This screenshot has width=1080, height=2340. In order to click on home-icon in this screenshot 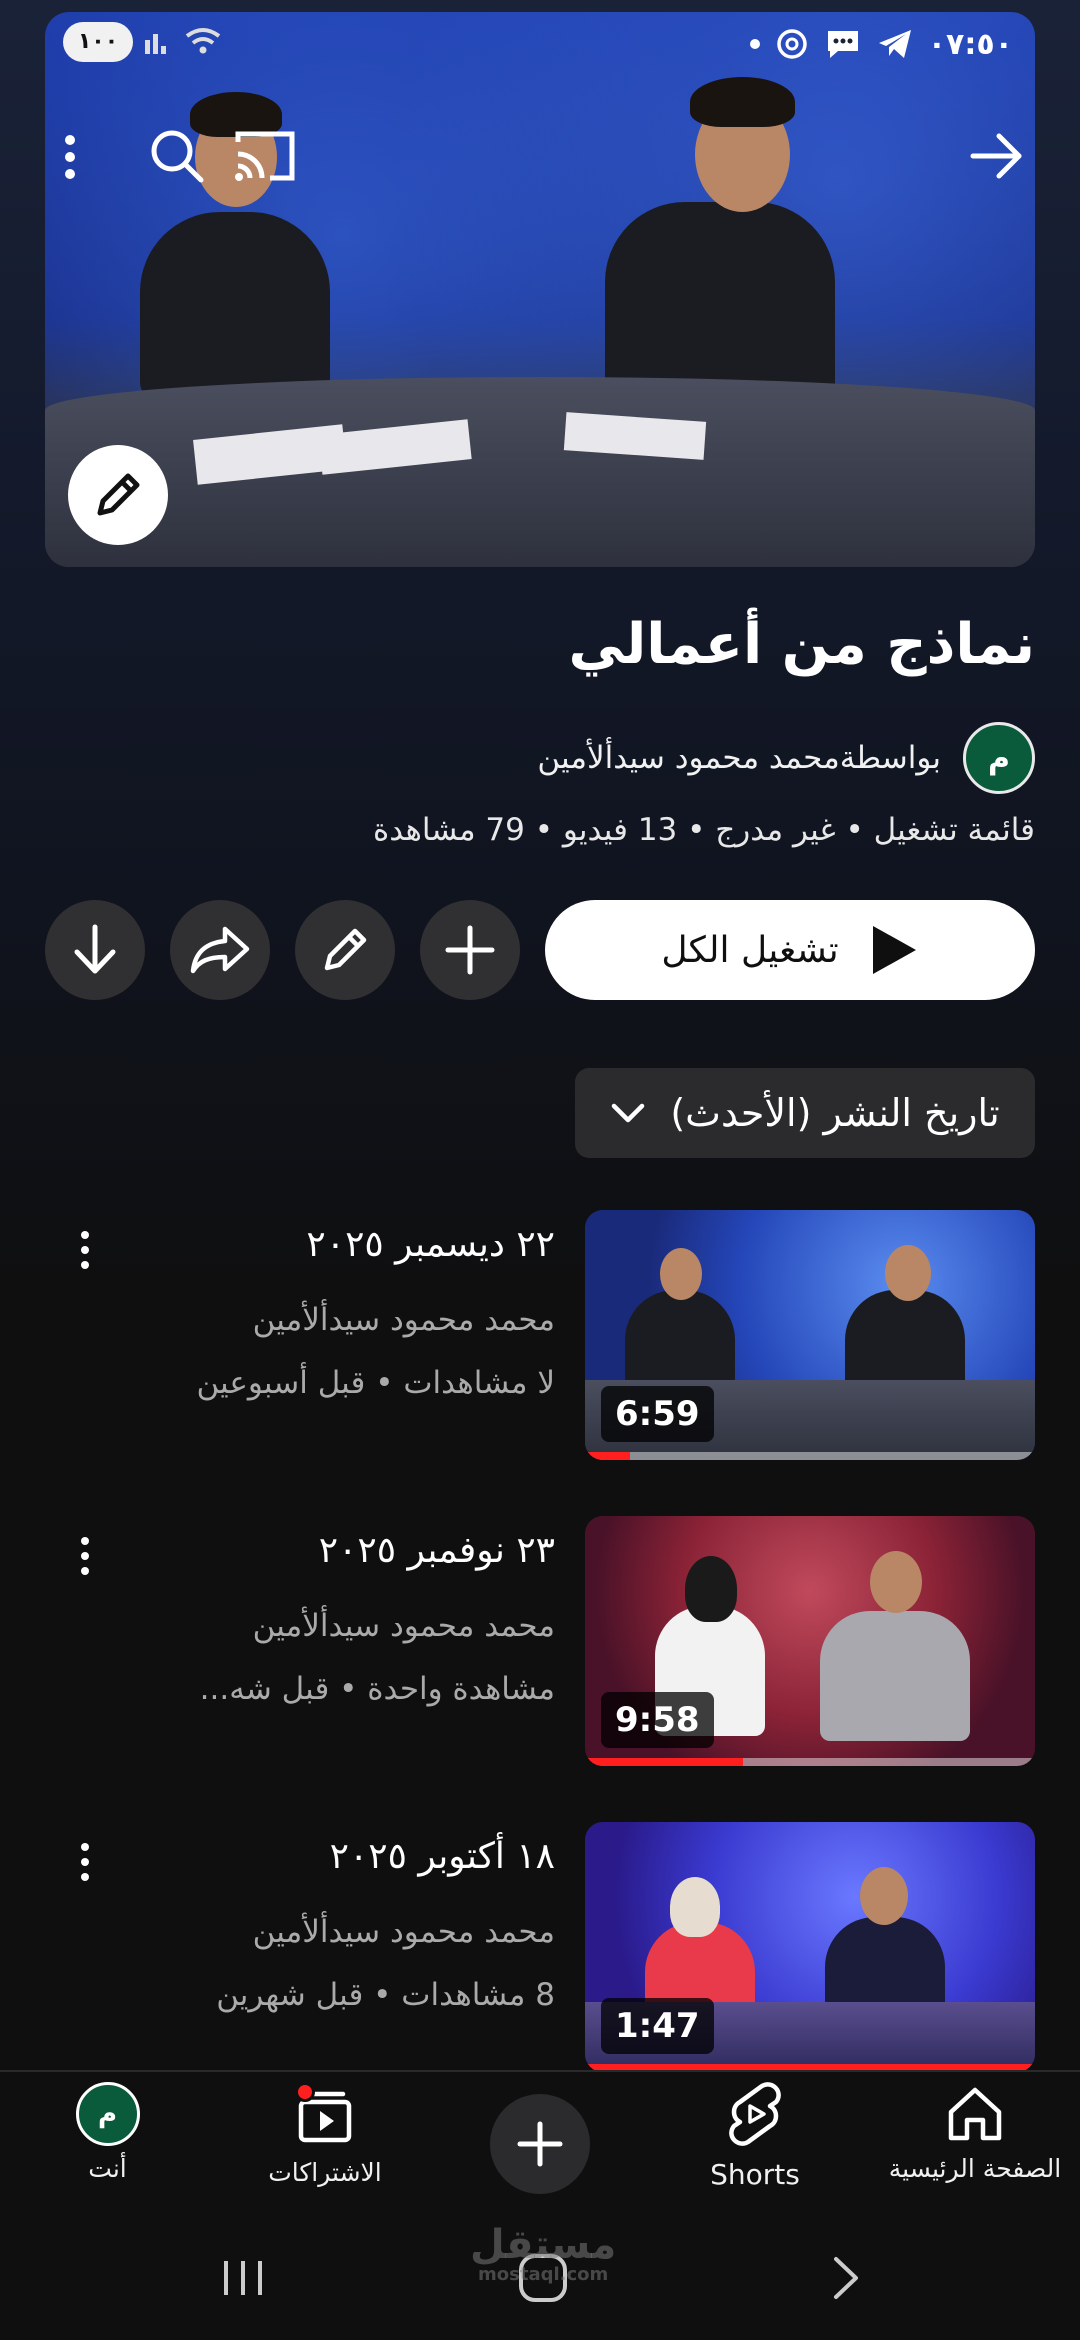, I will do `click(975, 2114)`.